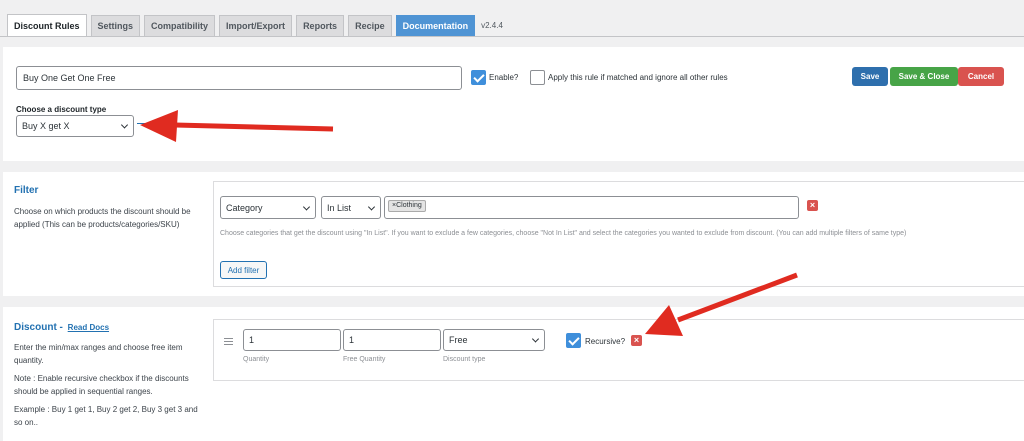 This screenshot has width=1024, height=441. What do you see at coordinates (537, 77) in the screenshot?
I see `exclusive-checkbox` at bounding box center [537, 77].